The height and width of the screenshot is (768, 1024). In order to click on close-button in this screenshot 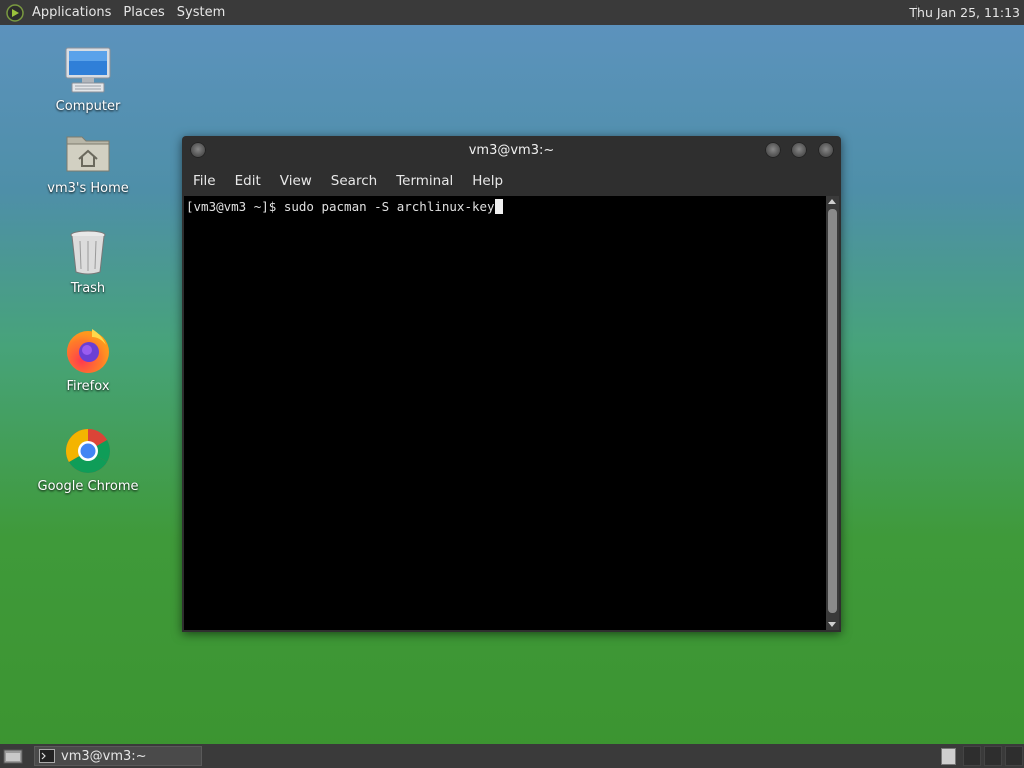, I will do `click(826, 150)`.